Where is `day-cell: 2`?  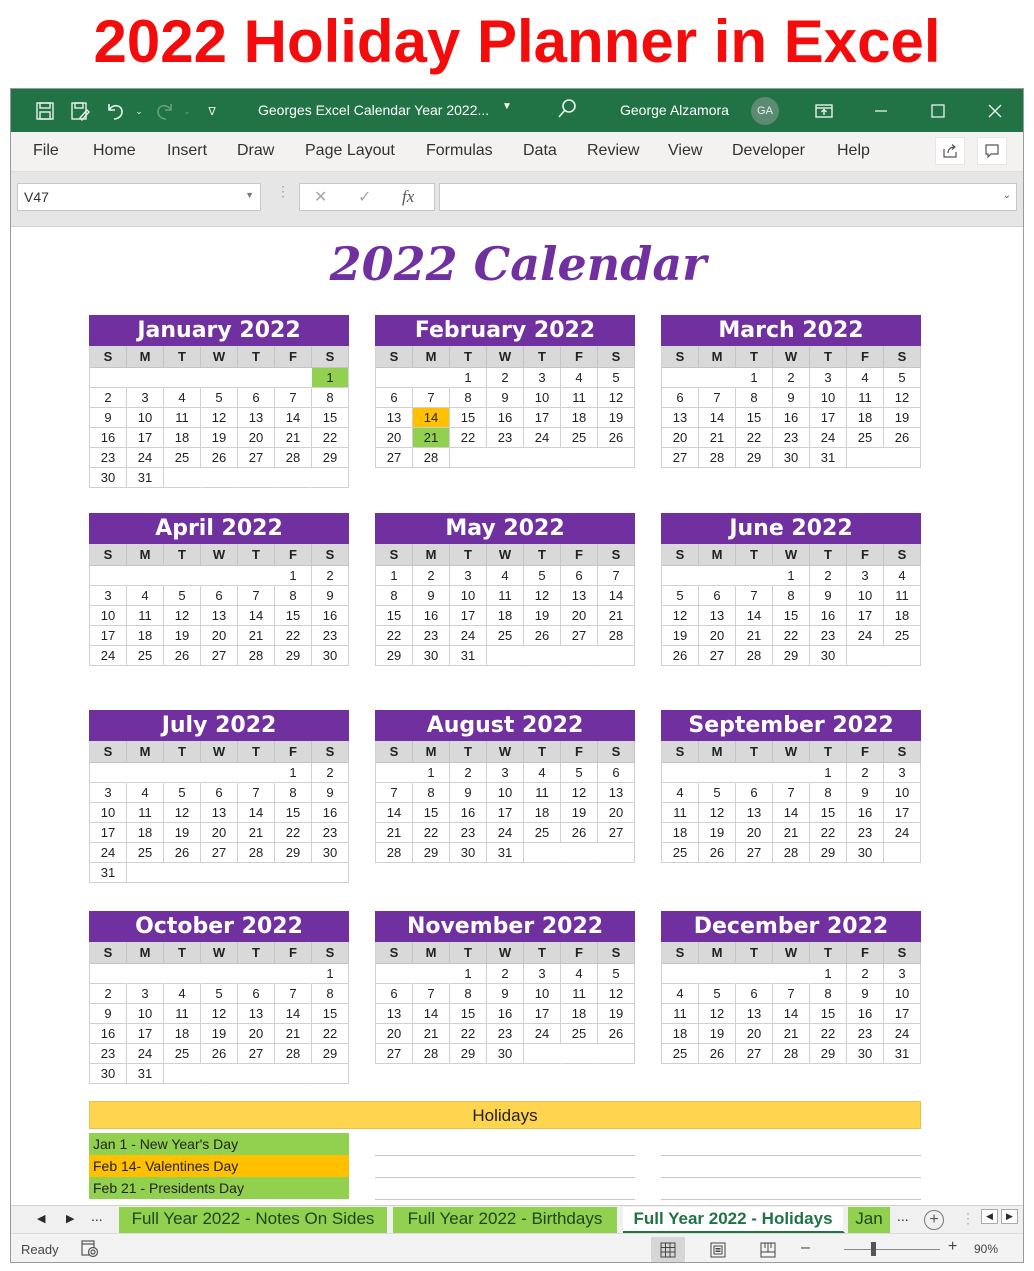 day-cell: 2 is located at coordinates (828, 576).